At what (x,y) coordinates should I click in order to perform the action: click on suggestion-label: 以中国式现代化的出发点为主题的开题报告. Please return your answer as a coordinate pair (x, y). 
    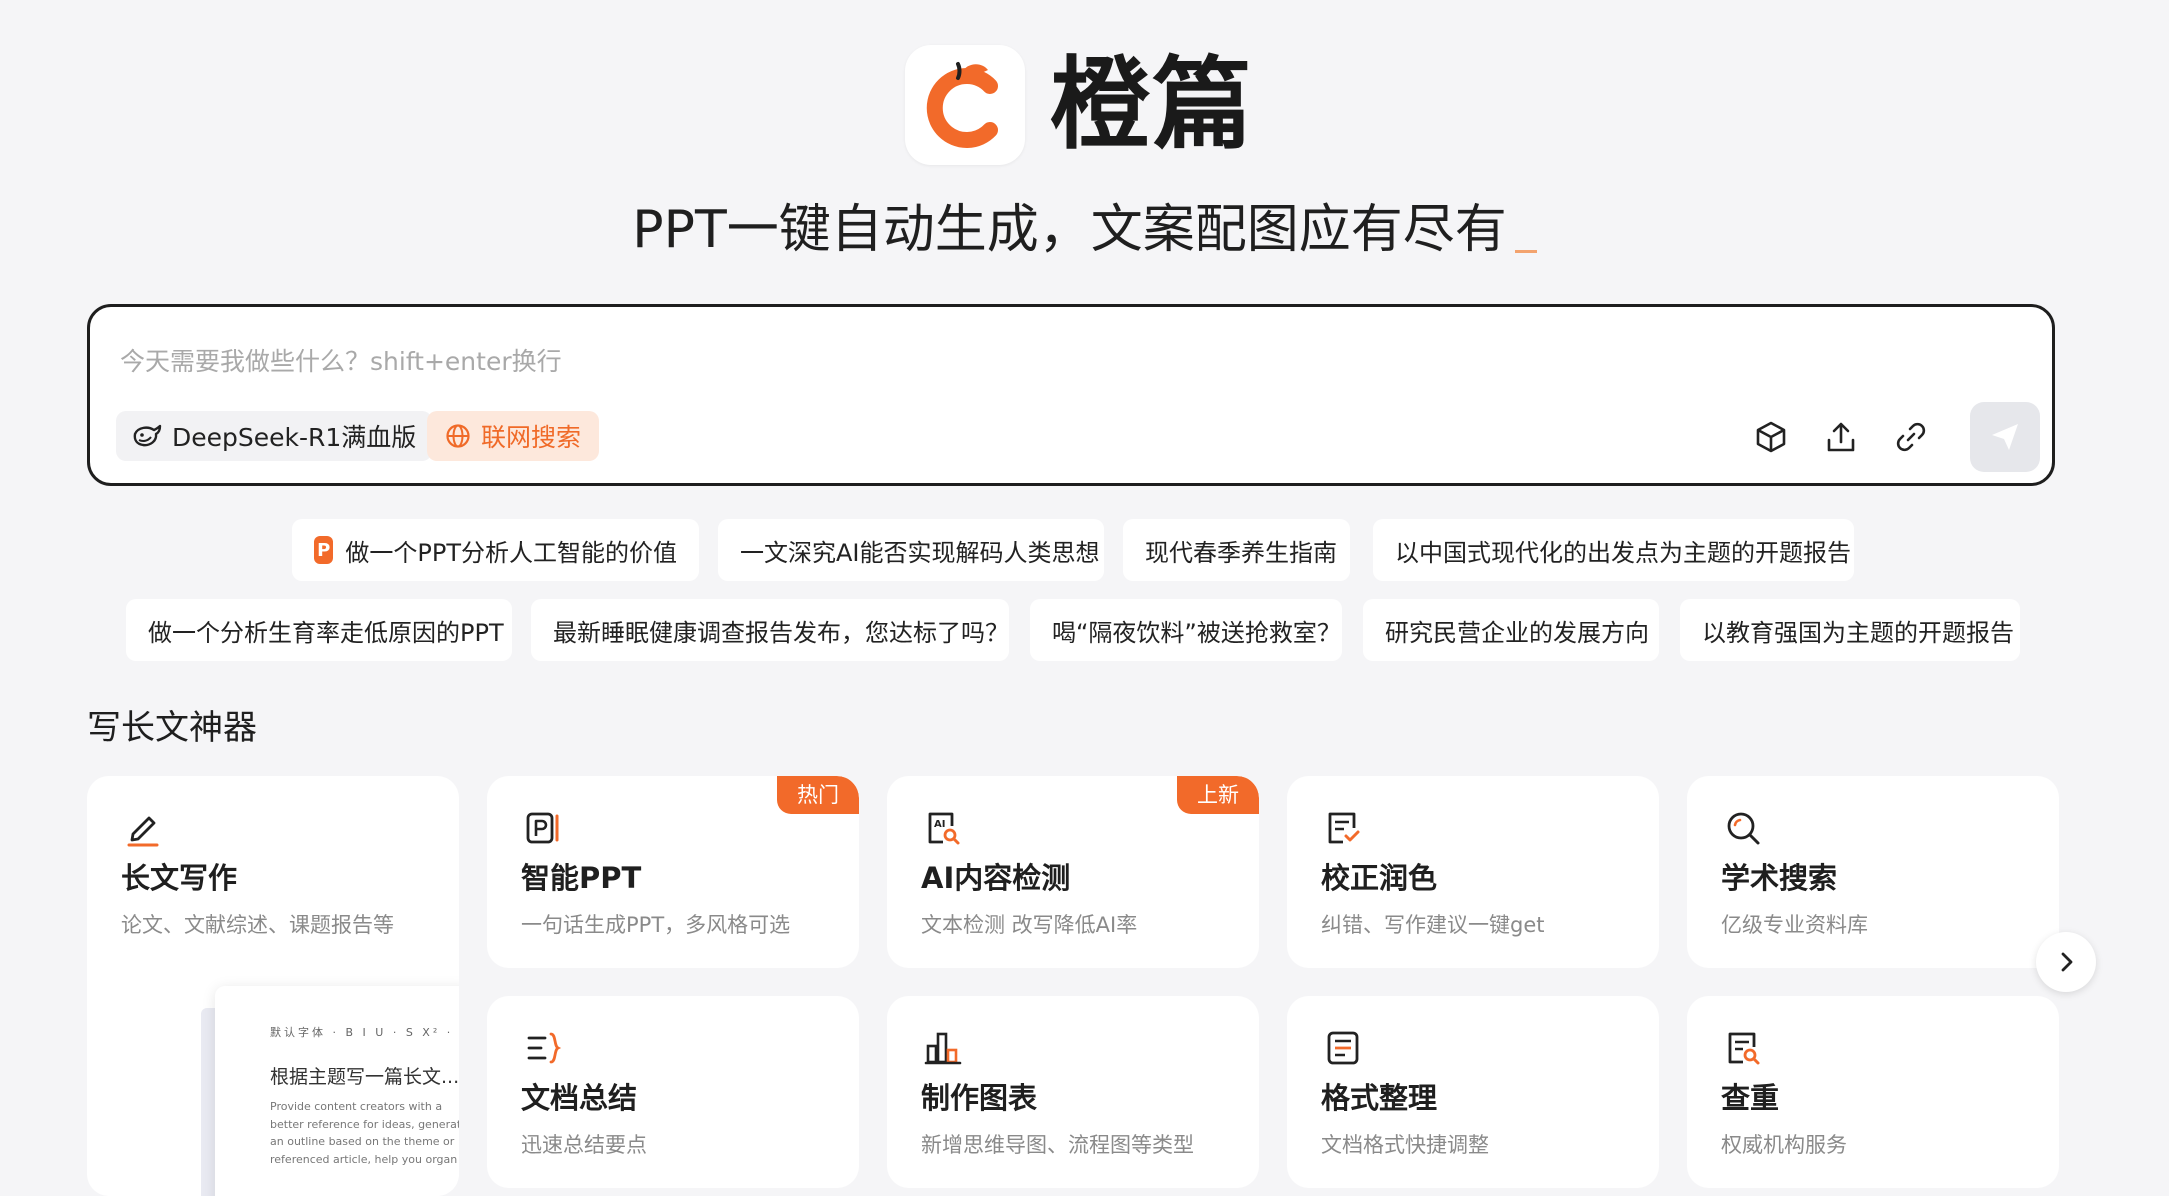
    Looking at the image, I should click on (1623, 552).